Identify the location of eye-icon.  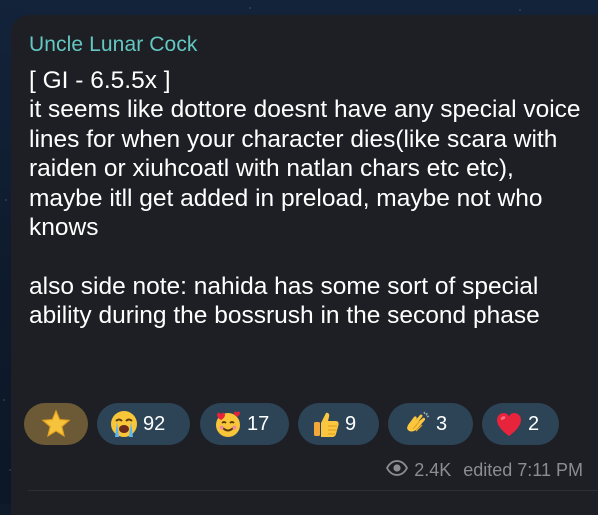
(397, 470).